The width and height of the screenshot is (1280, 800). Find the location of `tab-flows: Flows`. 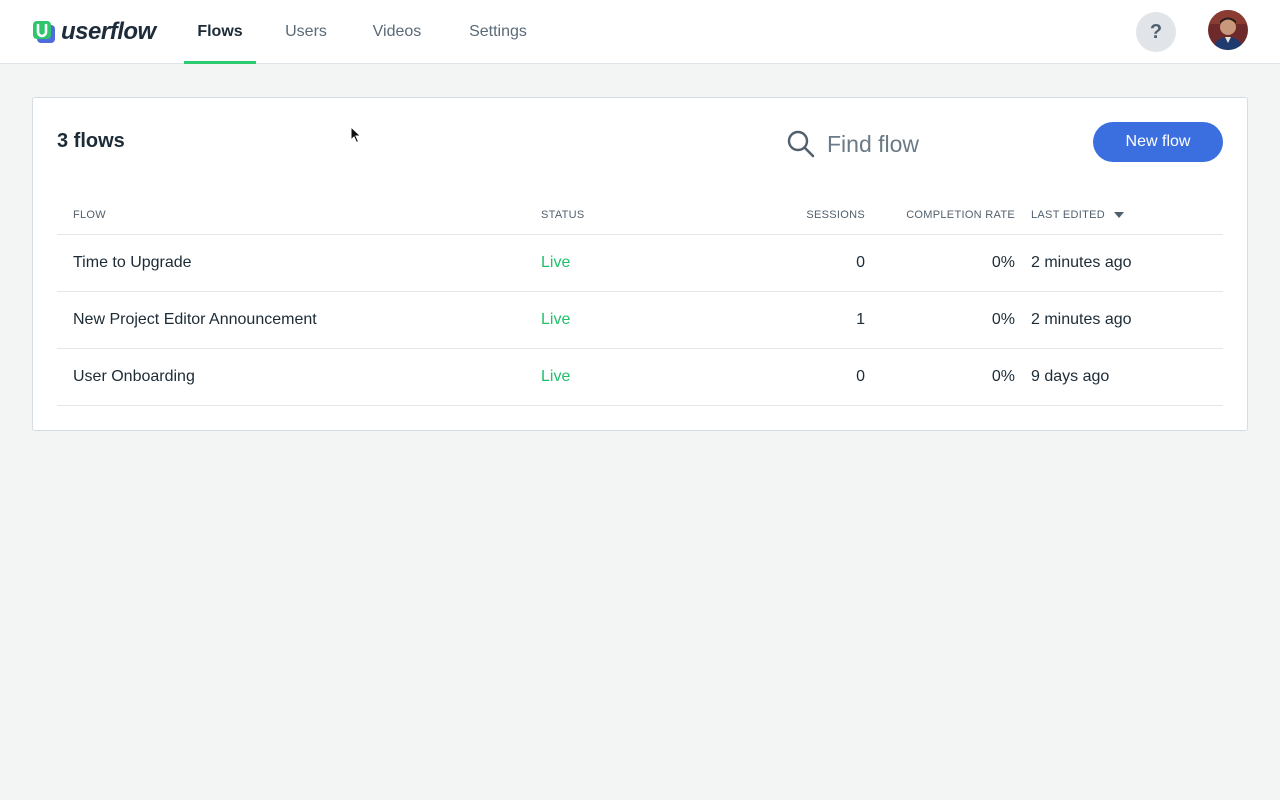

tab-flows: Flows is located at coordinates (220, 32).